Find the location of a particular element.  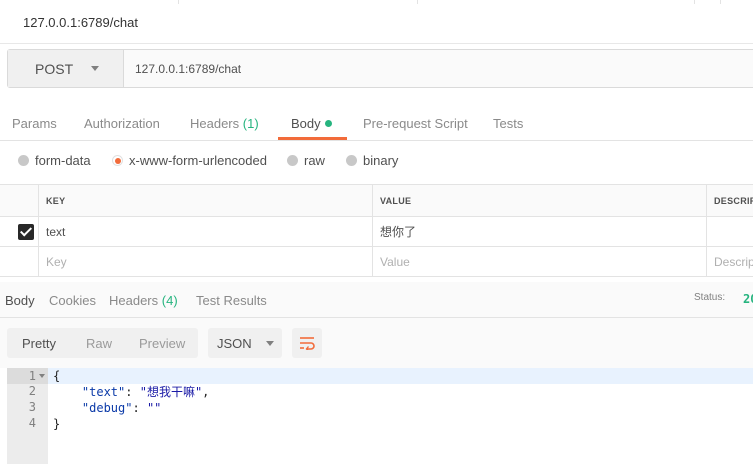

json-string: "" is located at coordinates (154, 408).